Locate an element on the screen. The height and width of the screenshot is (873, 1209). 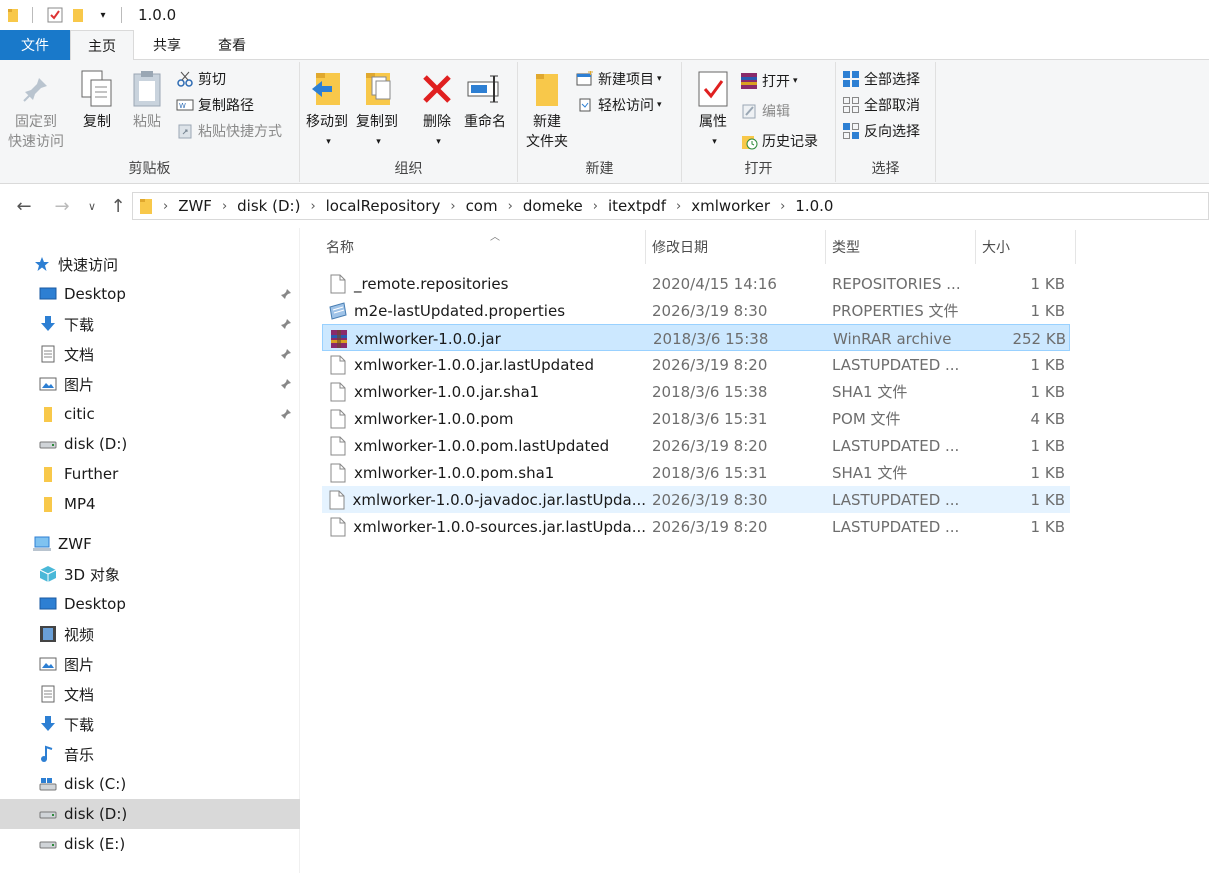
copy-path-button: W 复制路径 is located at coordinates (215, 105).